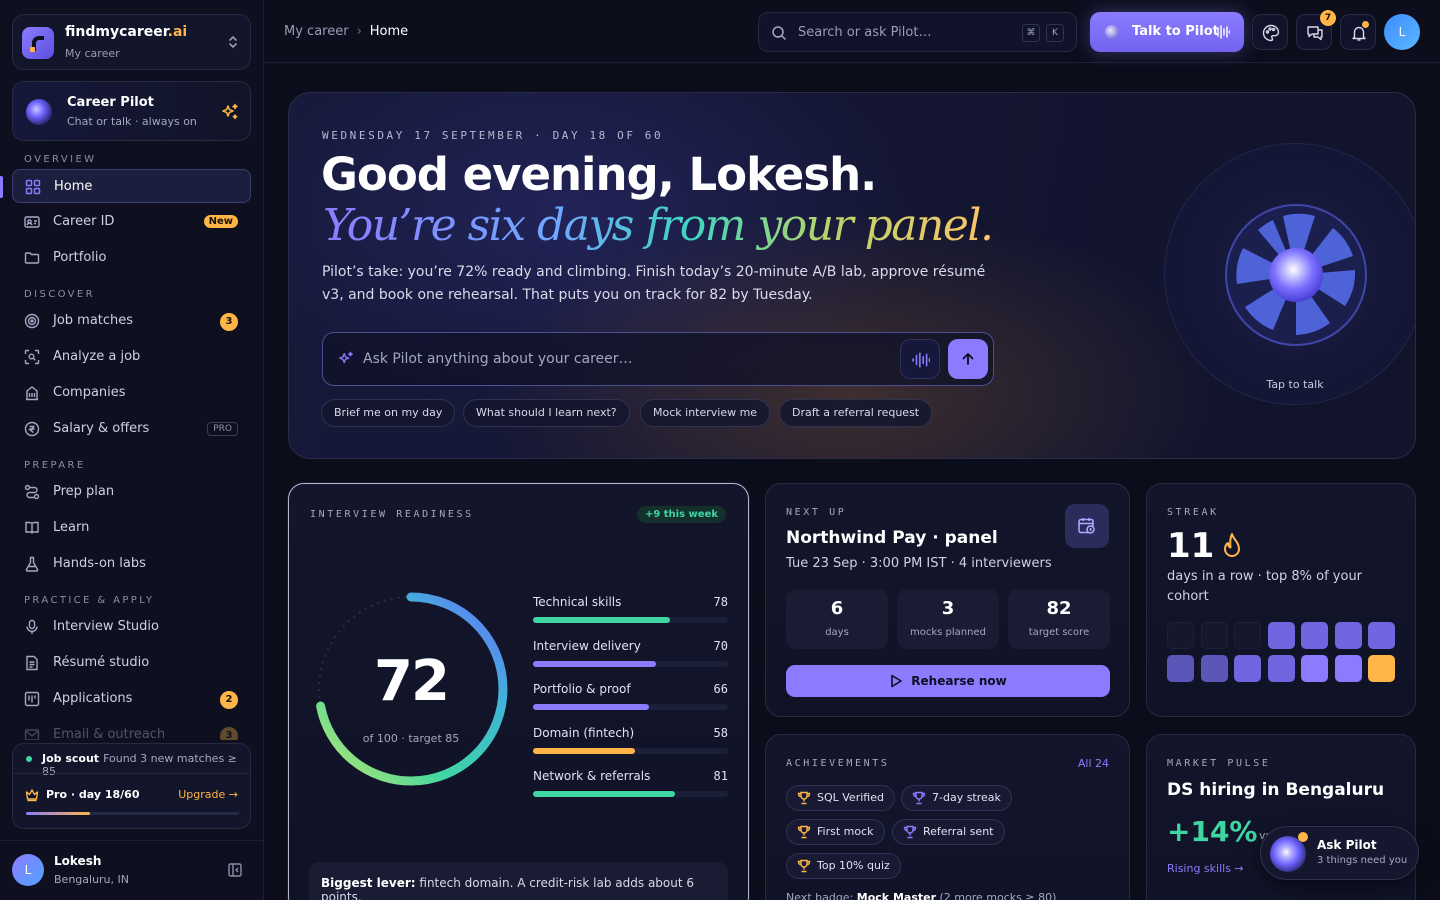 The height and width of the screenshot is (900, 1440). What do you see at coordinates (101, 662) in the screenshot?
I see `sidebar-item-label: Résumé studio` at bounding box center [101, 662].